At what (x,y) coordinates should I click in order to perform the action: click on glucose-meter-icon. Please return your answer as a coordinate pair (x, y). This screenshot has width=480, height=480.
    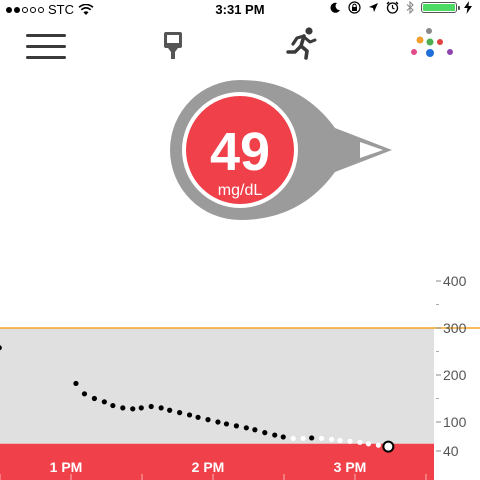
    Looking at the image, I should click on (173, 44).